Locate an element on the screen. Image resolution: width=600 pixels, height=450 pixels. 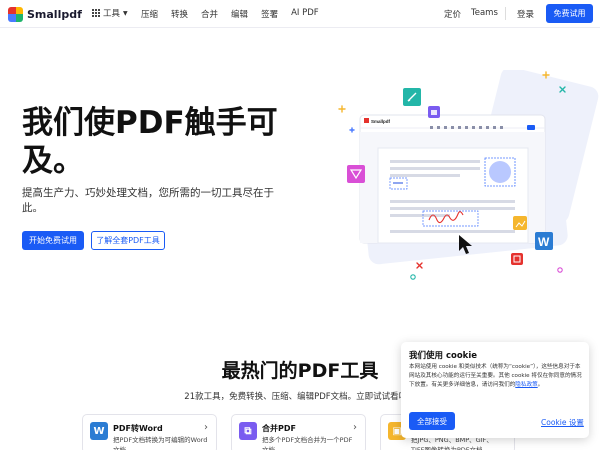
logo-icon is located at coordinates (15, 14).